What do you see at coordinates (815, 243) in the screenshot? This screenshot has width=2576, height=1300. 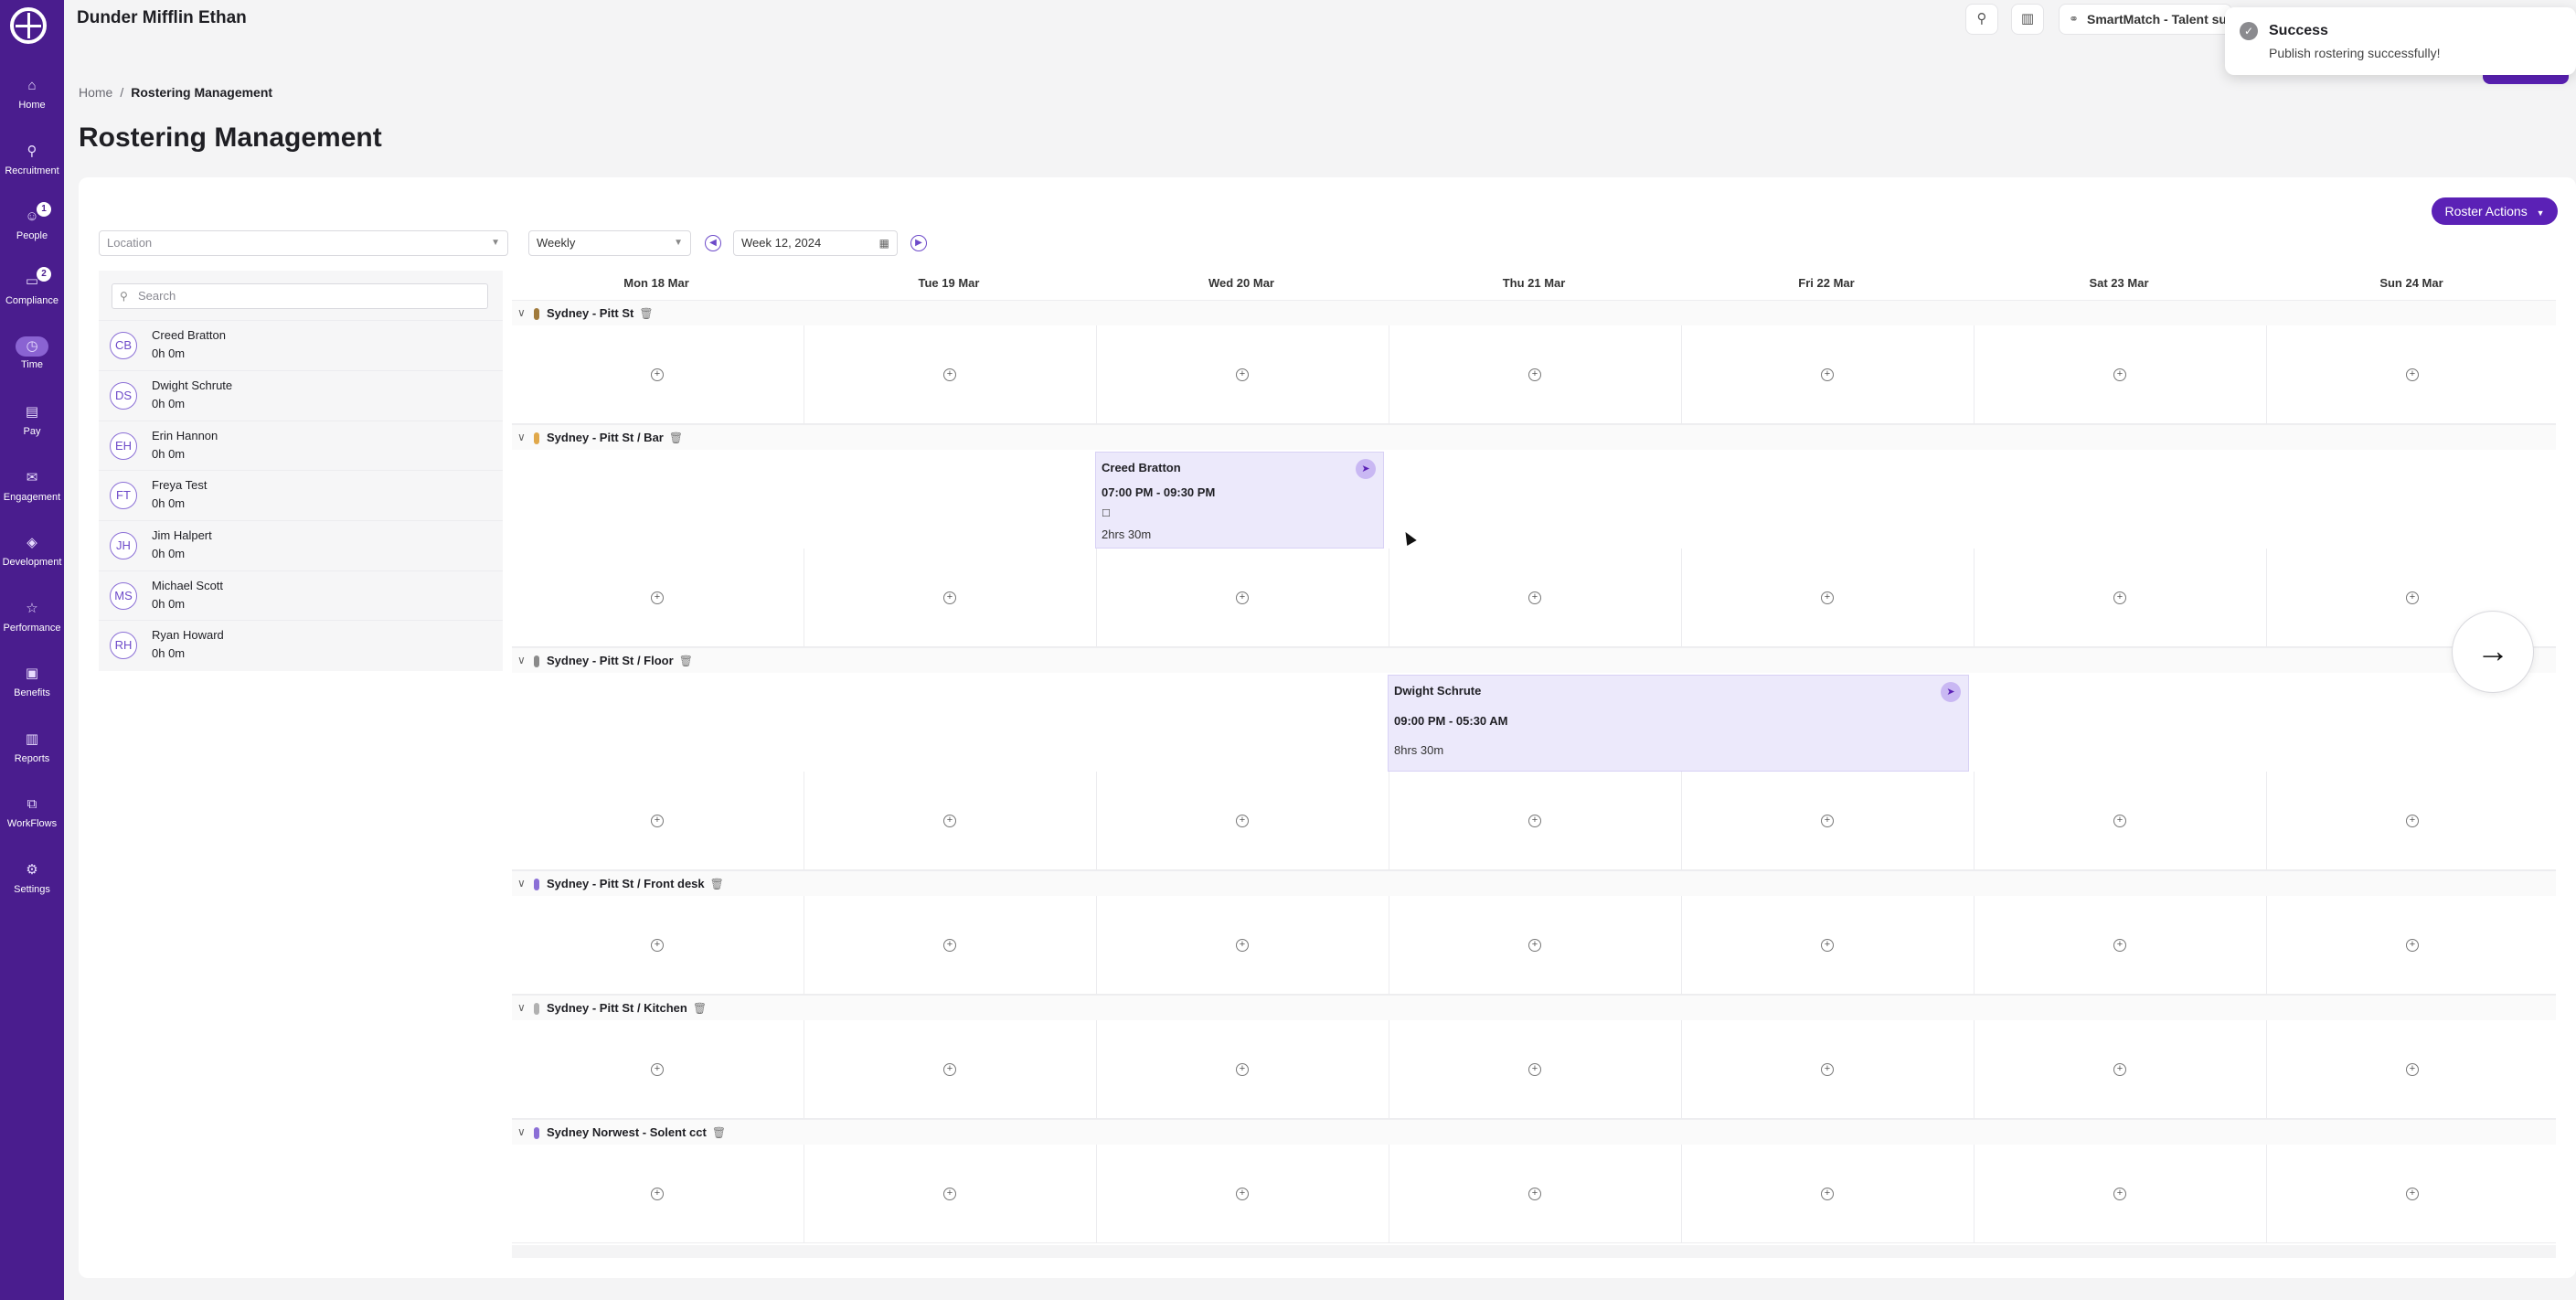 I see `week-picker: Week 12, 2024 ▦` at bounding box center [815, 243].